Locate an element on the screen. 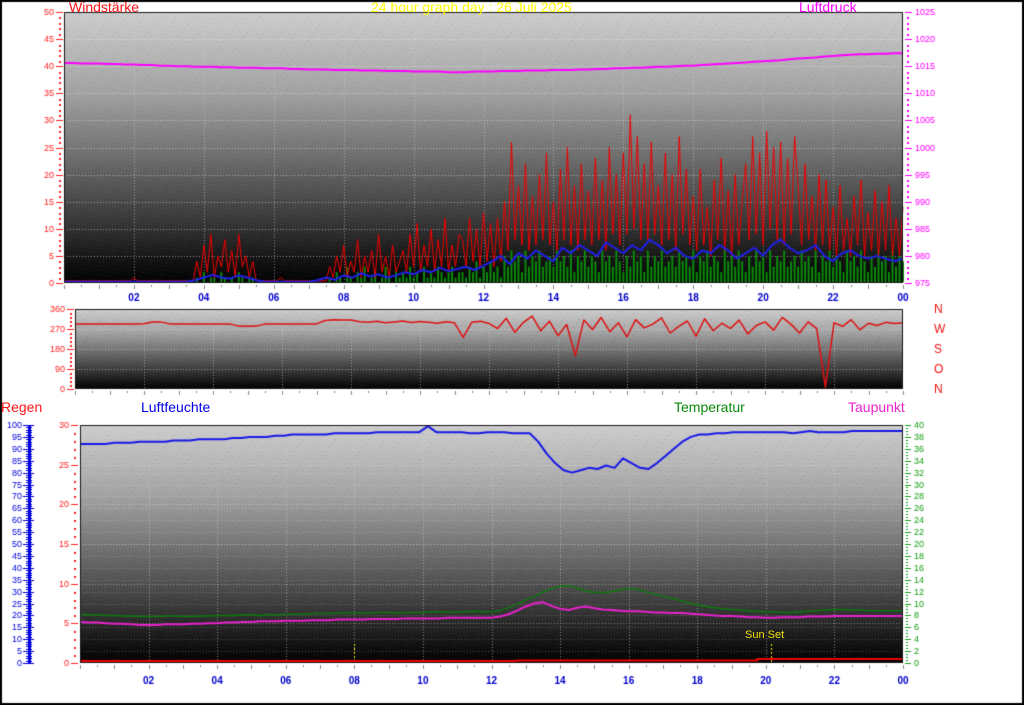 Image resolution: width=1024 pixels, height=705 pixels. windstaerke-label: Windstärke is located at coordinates (104, 7).